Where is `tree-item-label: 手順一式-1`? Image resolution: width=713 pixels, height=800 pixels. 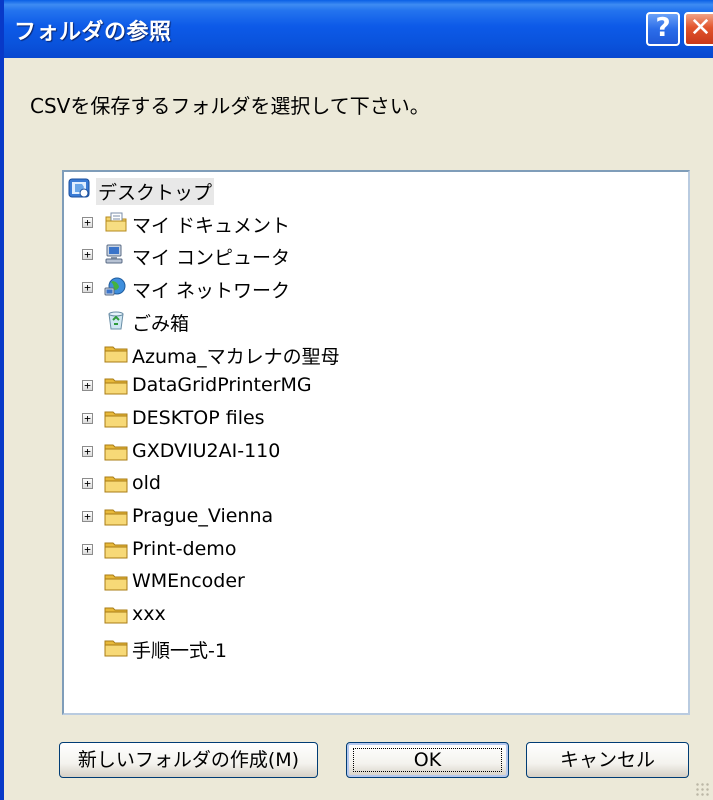
tree-item-label: 手順一式-1 is located at coordinates (179, 650).